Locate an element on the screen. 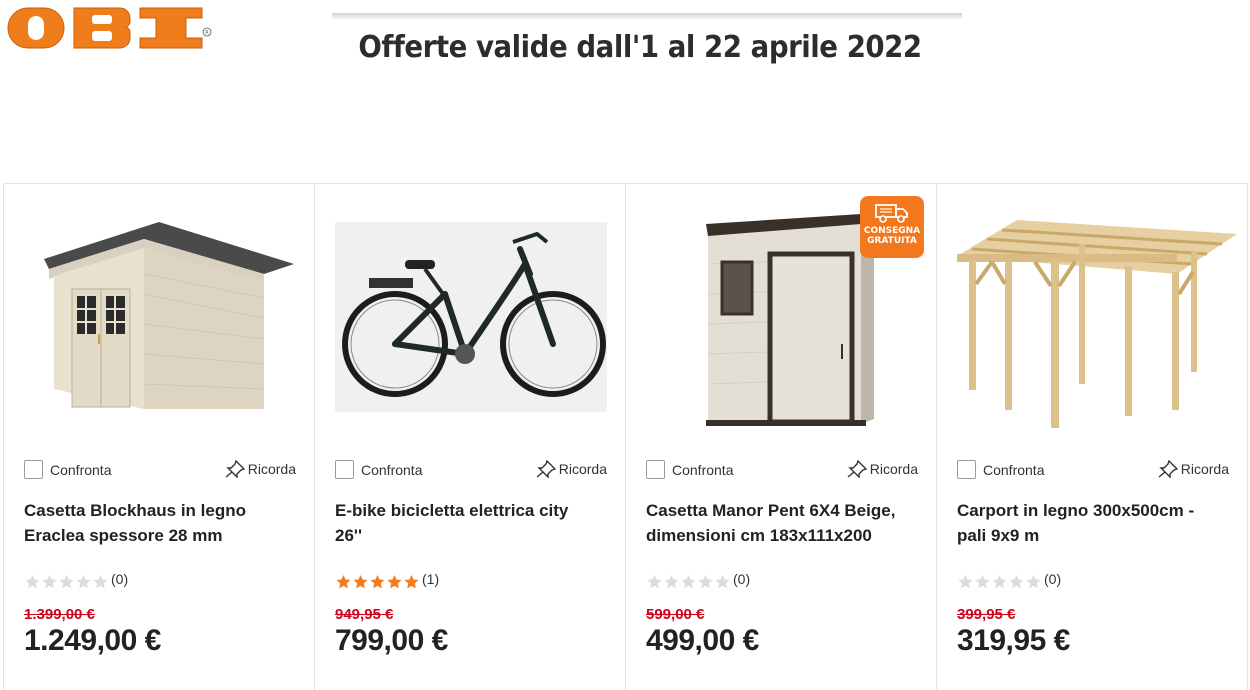 Image resolution: width=1250 pixels, height=690 pixels. old-price: 1.399,00 € is located at coordinates (59, 614).